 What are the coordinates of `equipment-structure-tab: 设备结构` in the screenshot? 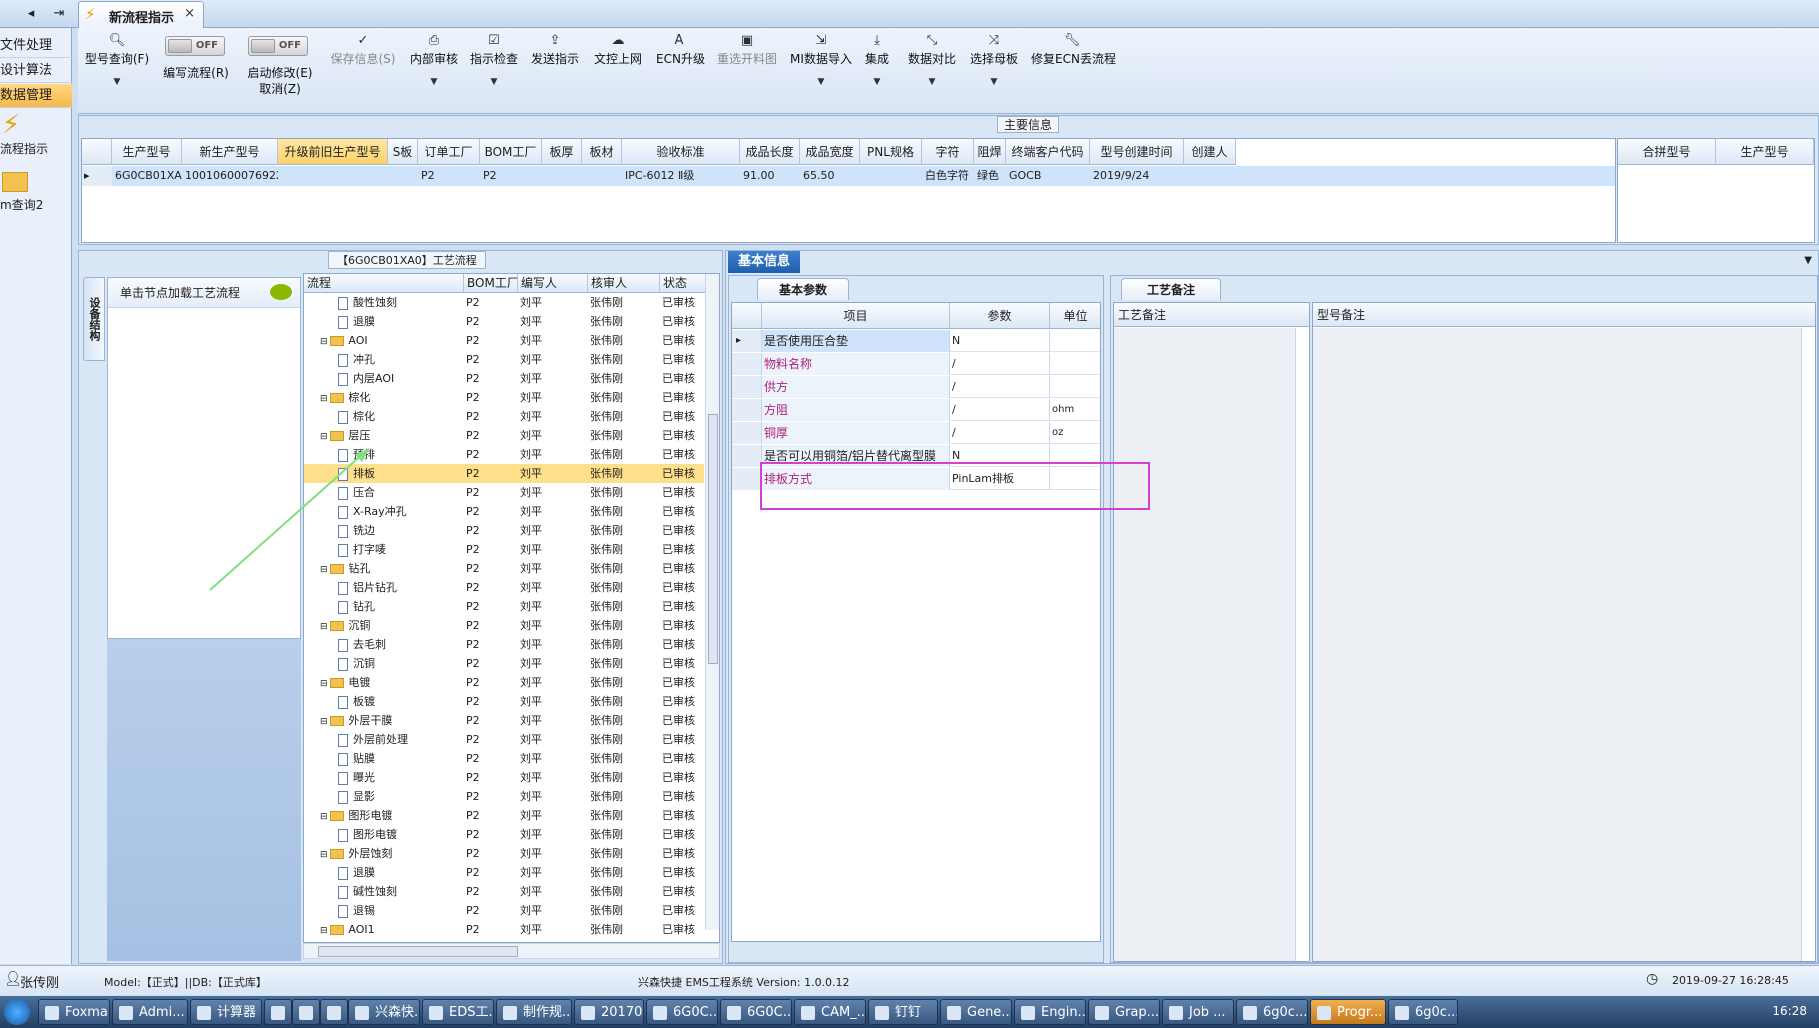 It's located at (94, 319).